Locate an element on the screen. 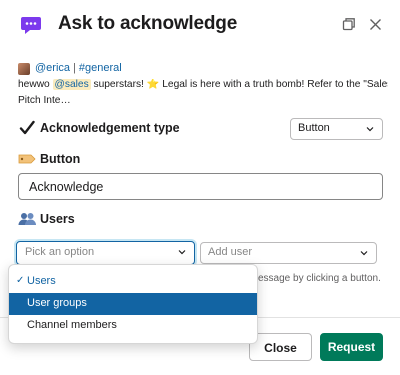  message-prefix: hewwo is located at coordinates (35, 84).